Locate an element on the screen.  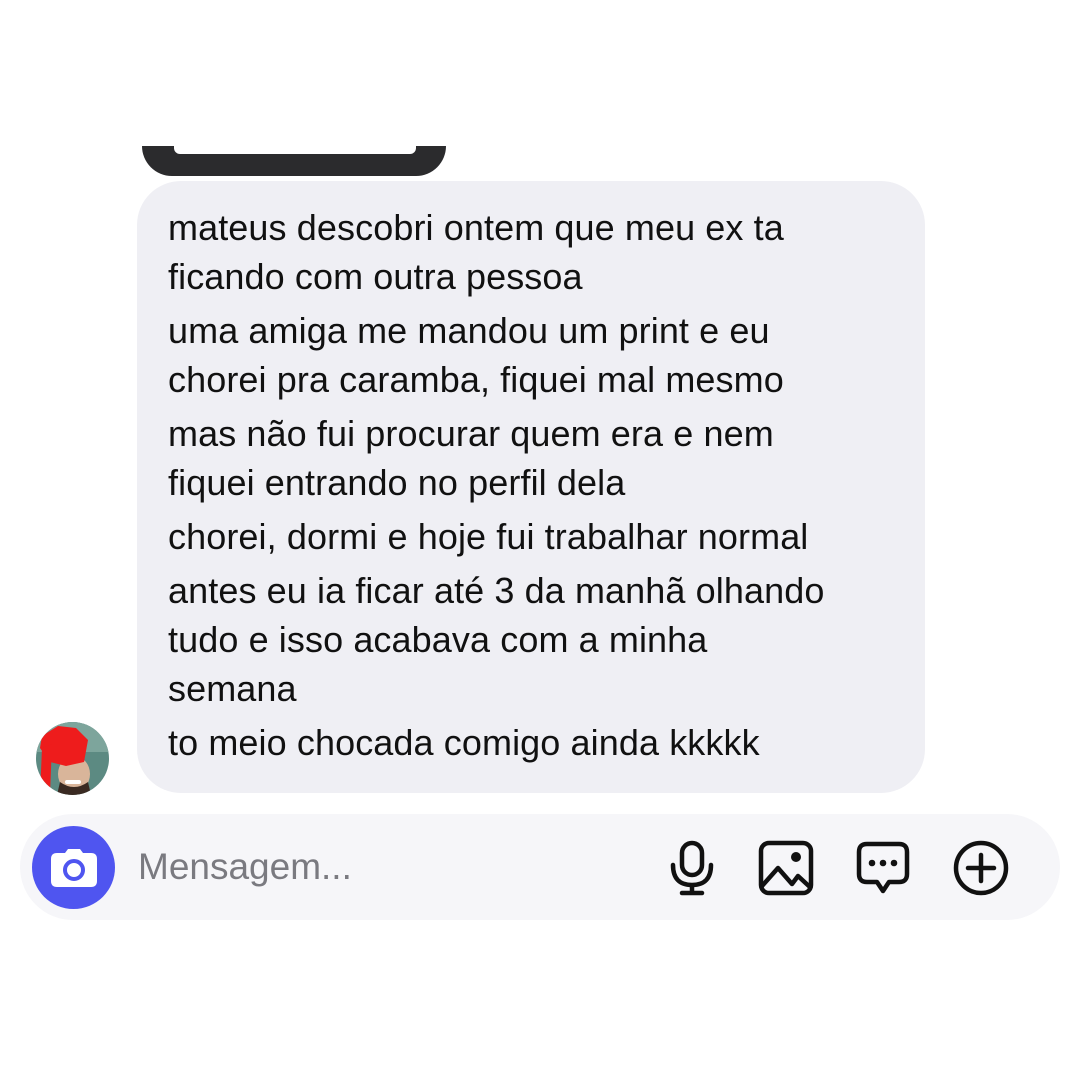
chat-bubble-icon is located at coordinates (883, 867).